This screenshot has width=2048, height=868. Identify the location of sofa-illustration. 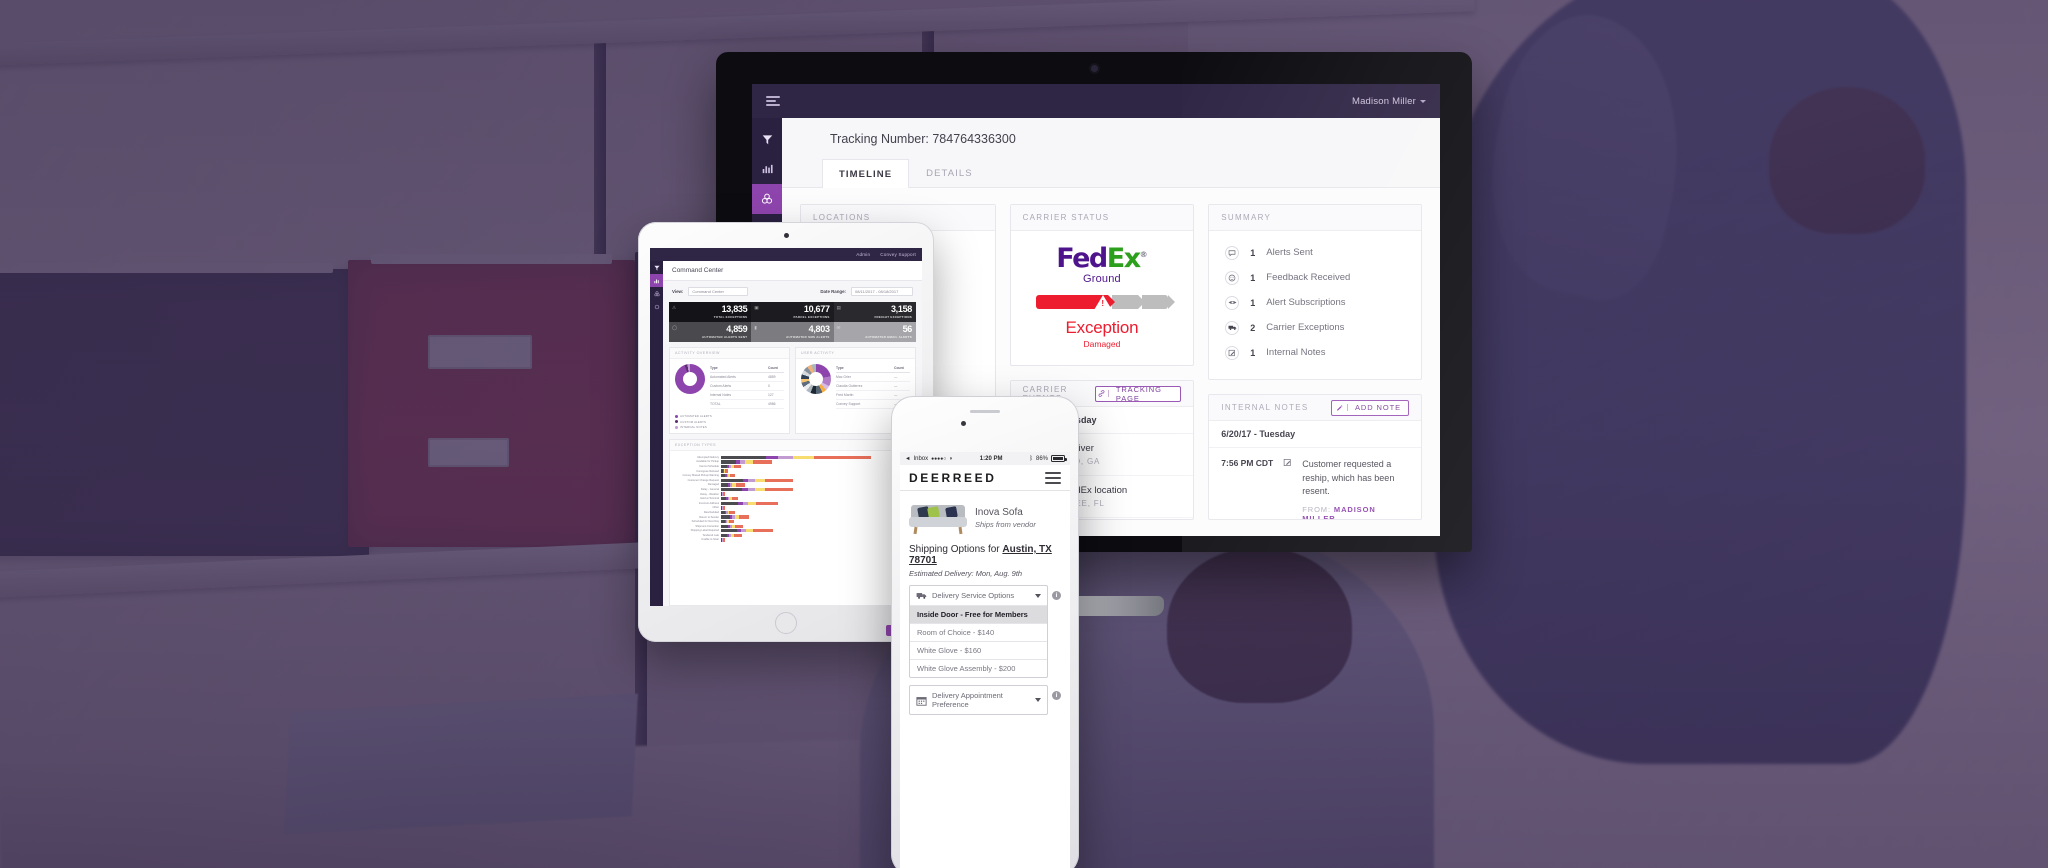
(938, 518).